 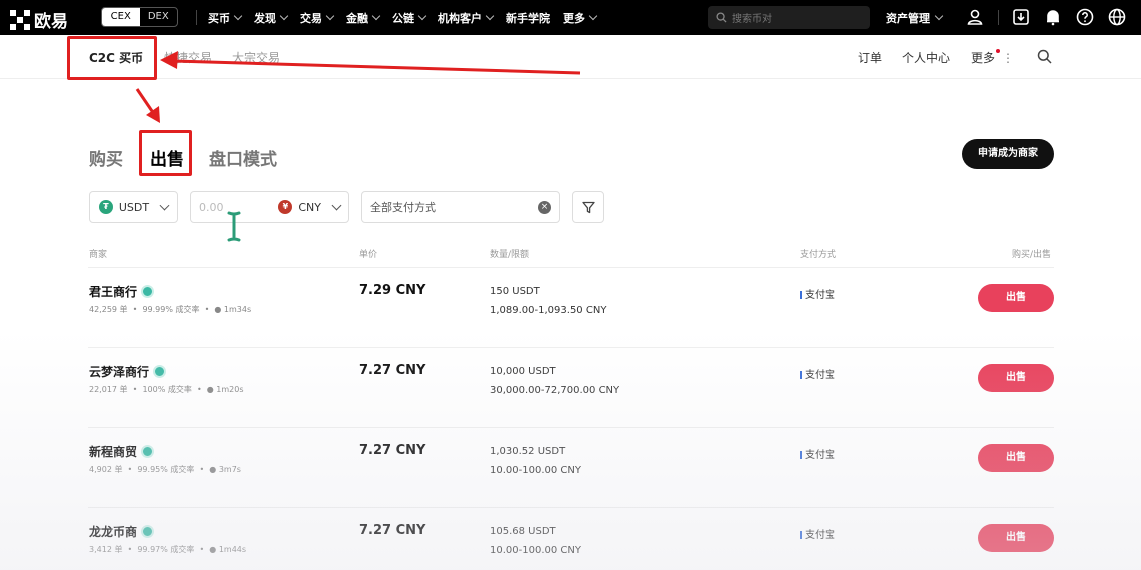 What do you see at coordinates (908, 18) in the screenshot?
I see `asset-management-label: 资产管理` at bounding box center [908, 18].